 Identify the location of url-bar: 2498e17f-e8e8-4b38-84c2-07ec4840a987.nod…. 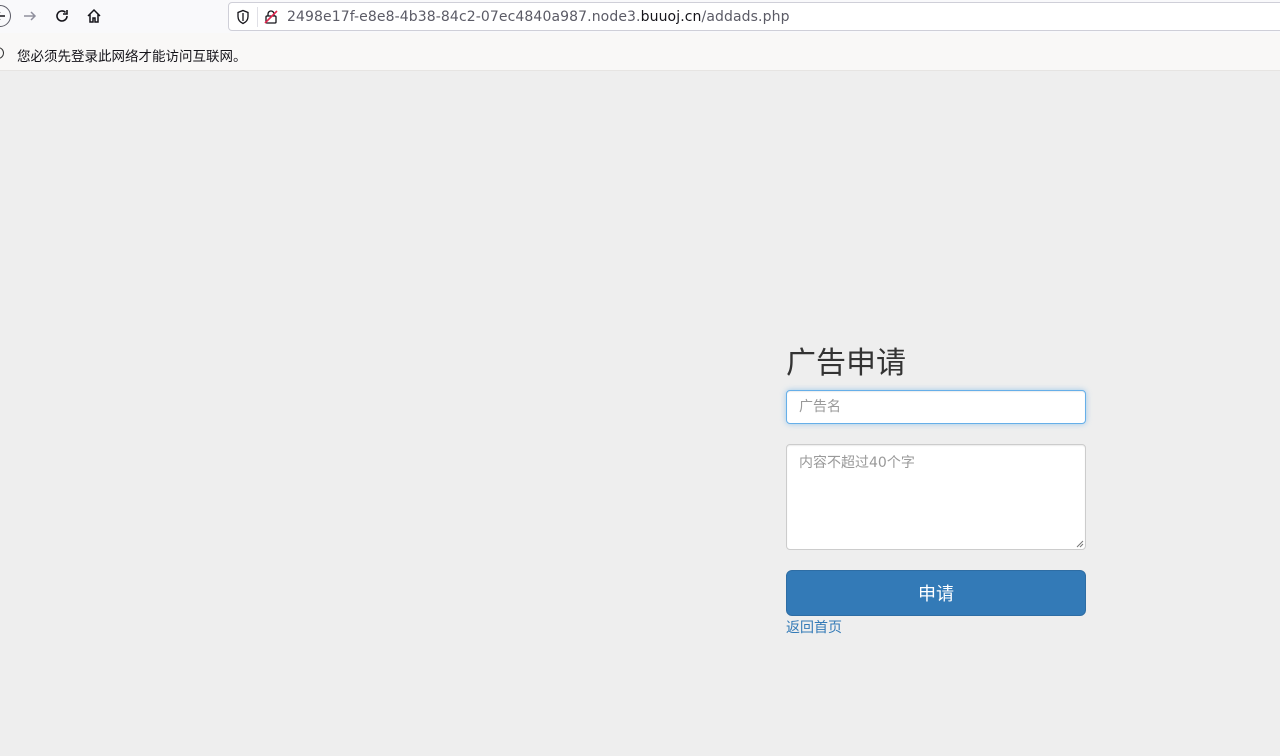
(754, 16).